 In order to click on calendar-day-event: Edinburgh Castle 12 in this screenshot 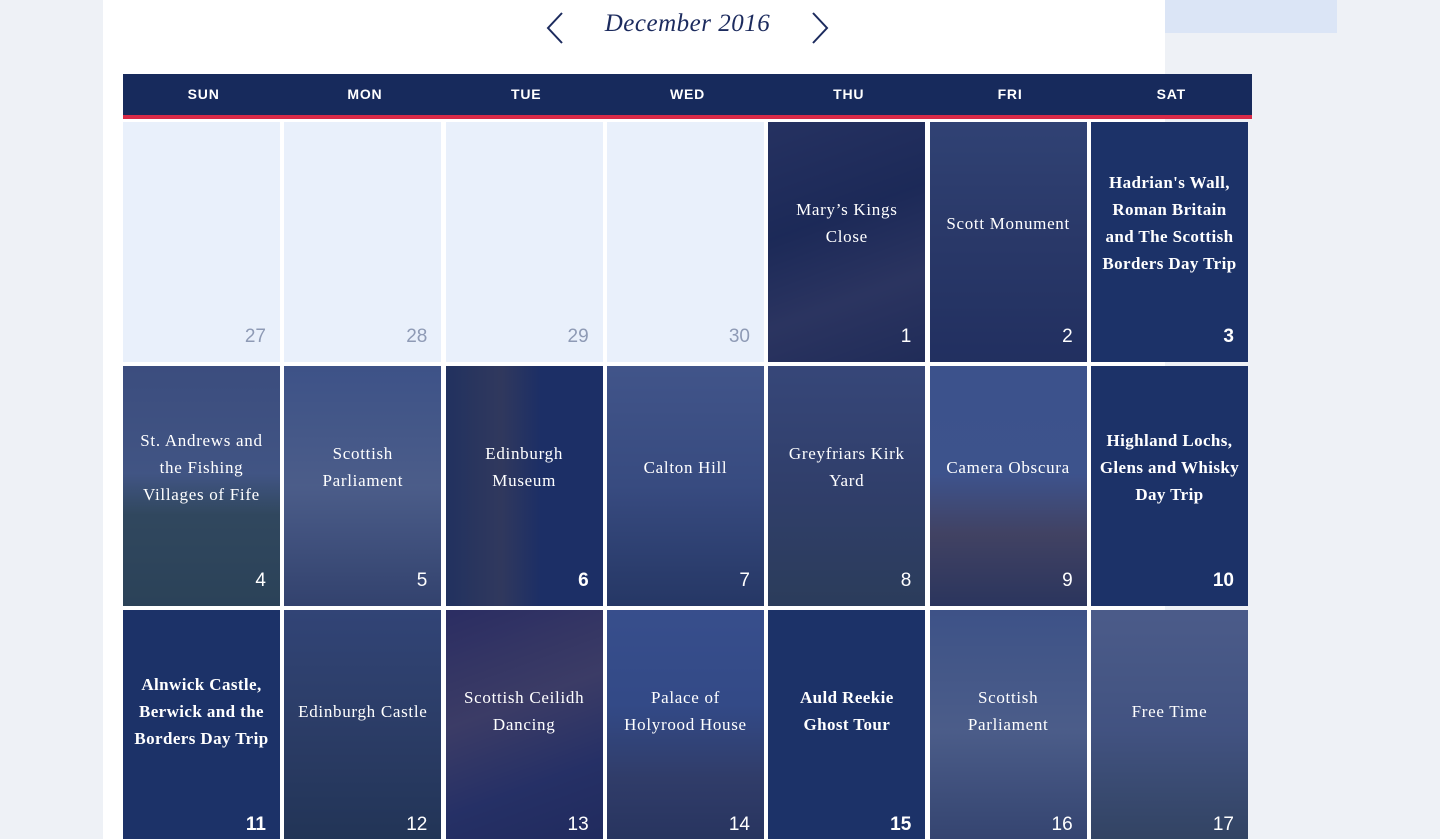, I will do `click(363, 724)`.